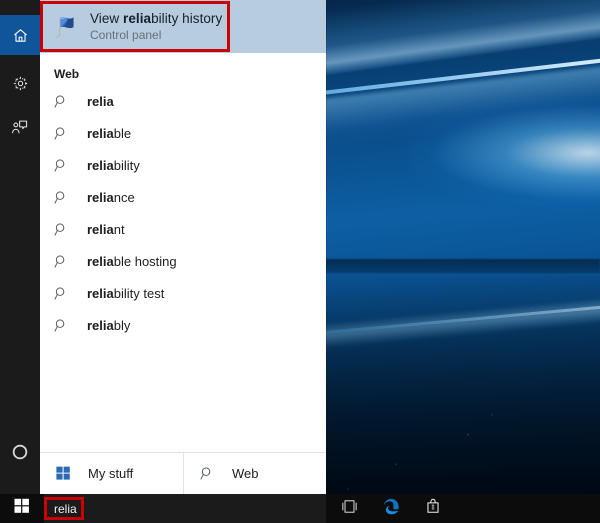  I want to click on gear-icon, so click(20, 83).